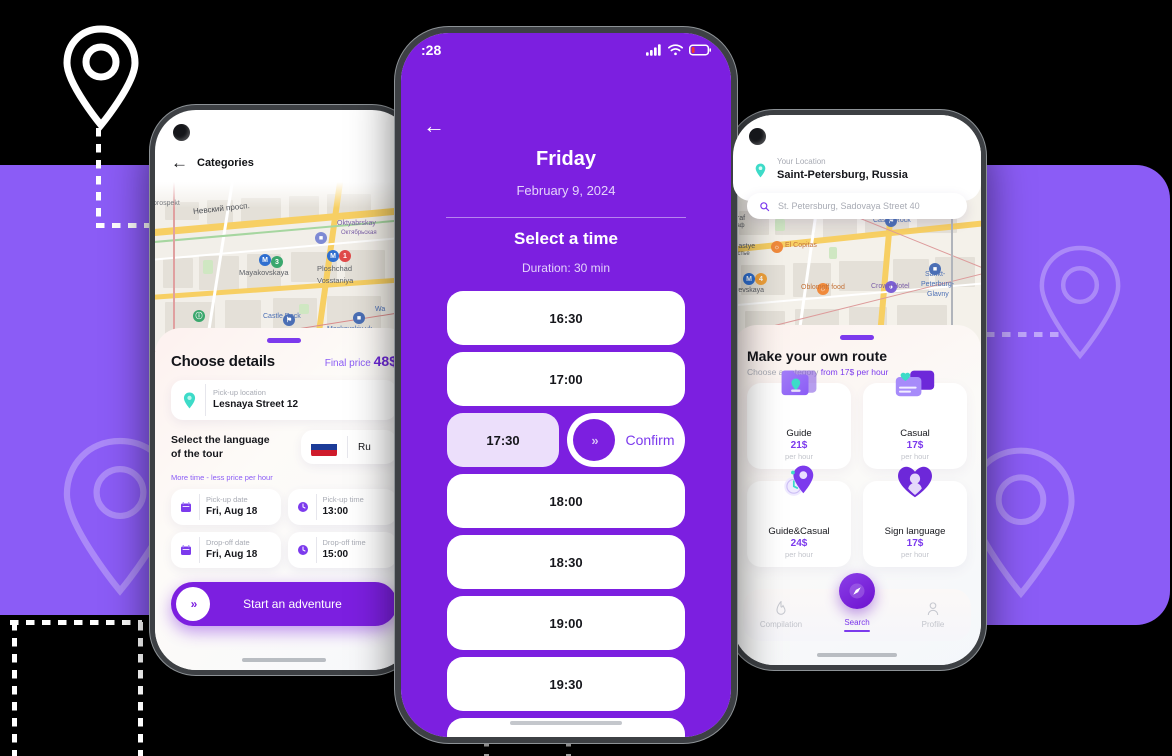 This screenshot has height=756, width=1172. What do you see at coordinates (566, 684) in the screenshot?
I see `time-slot: 19:30` at bounding box center [566, 684].